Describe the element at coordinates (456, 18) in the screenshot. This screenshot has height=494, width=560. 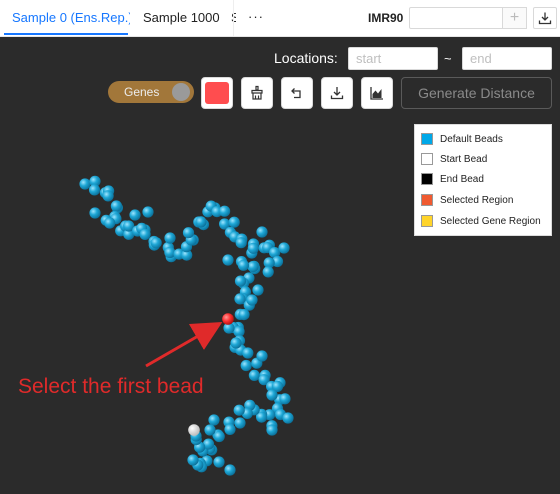
I see `cell-line-input` at that location.